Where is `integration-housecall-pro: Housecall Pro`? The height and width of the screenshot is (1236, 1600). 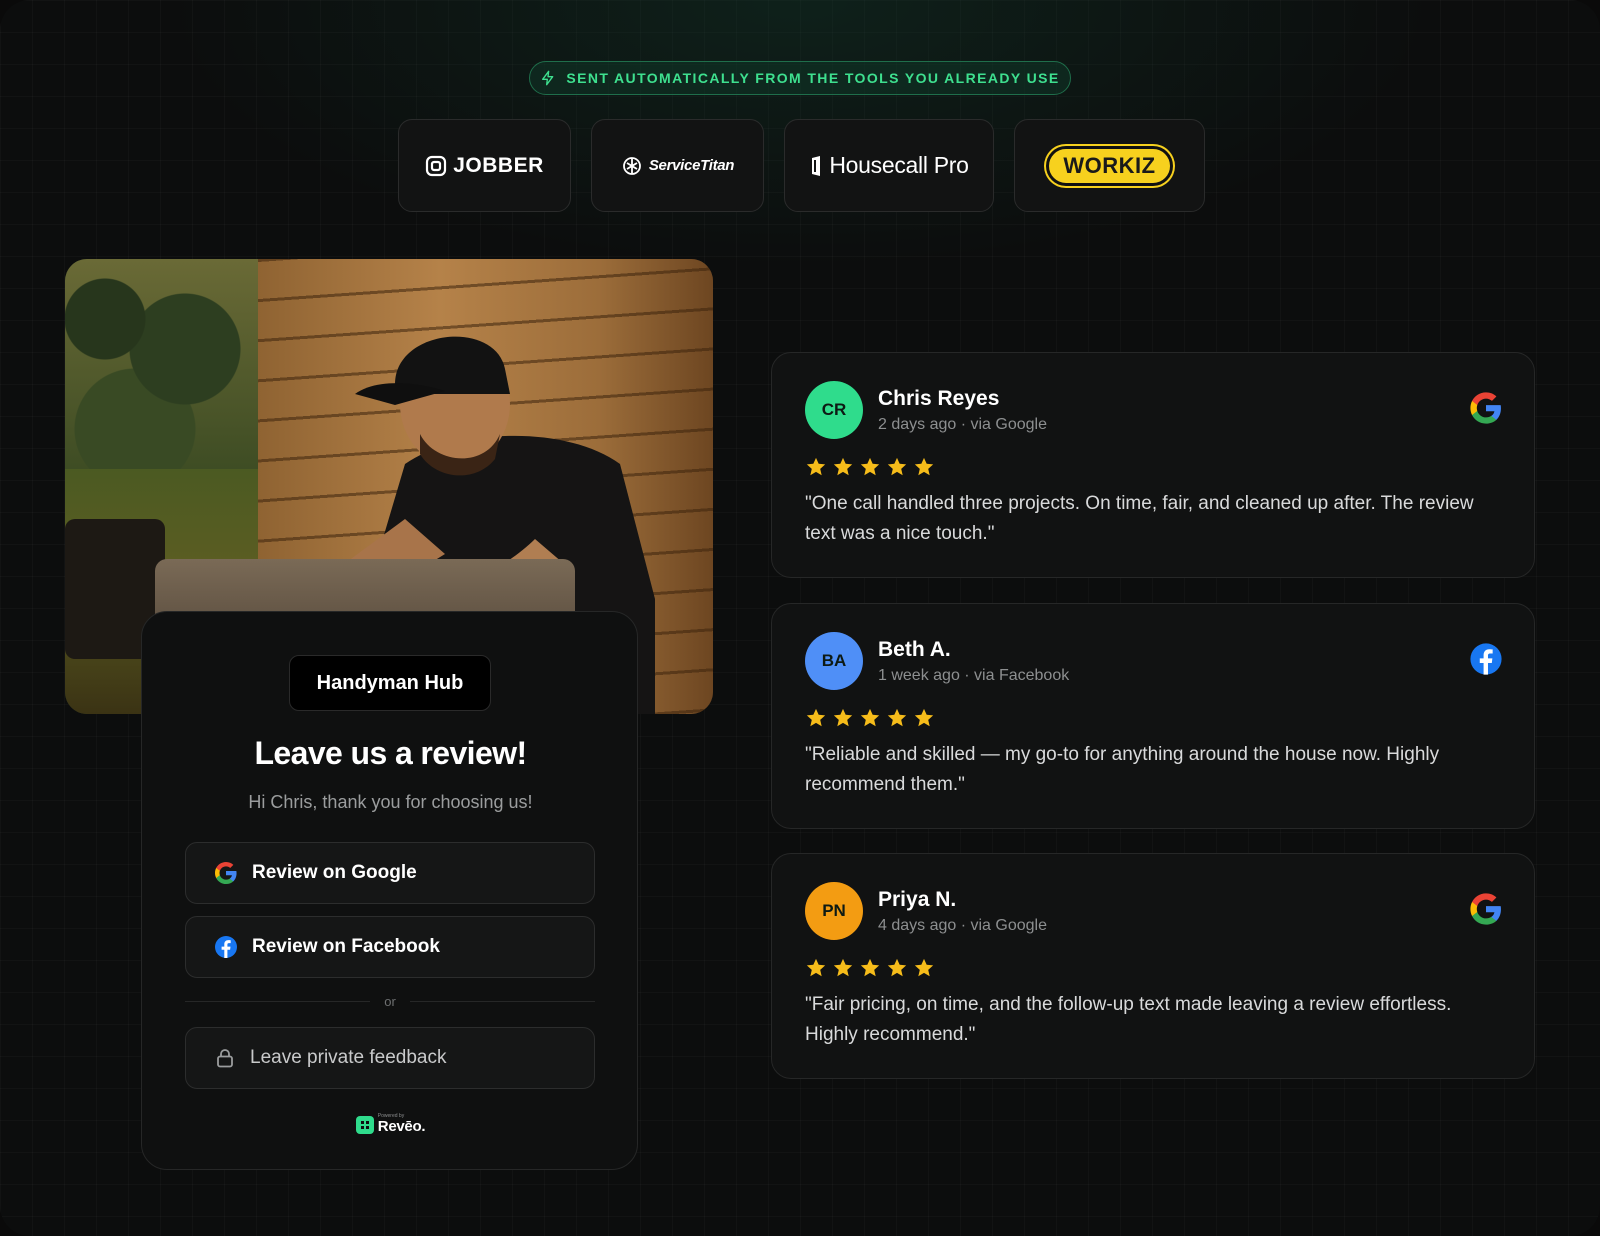
integration-housecall-pro: Housecall Pro is located at coordinates (889, 165).